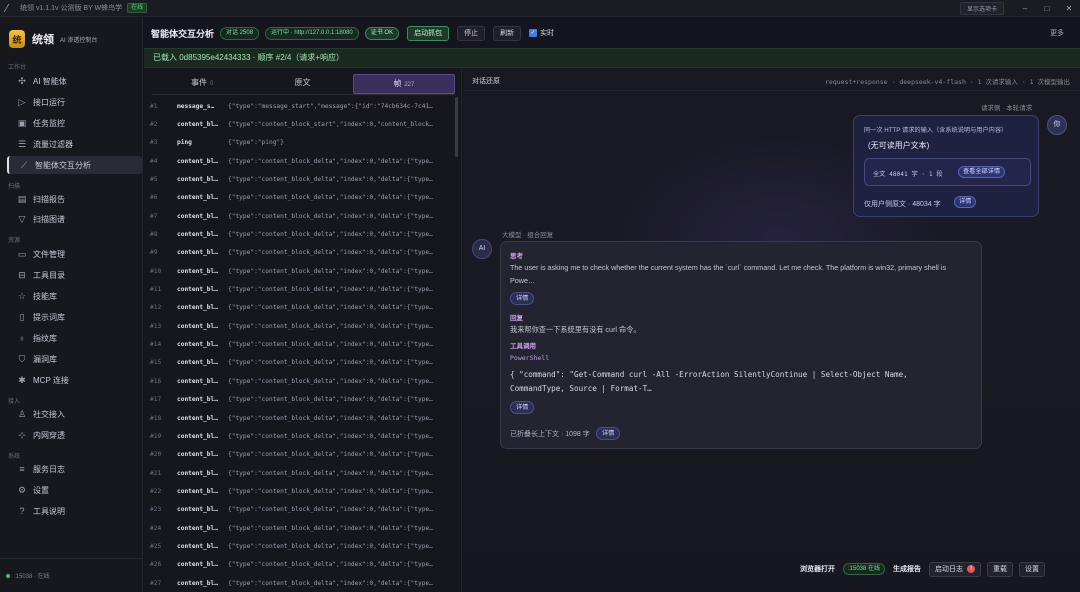  I want to click on tab-raw: 原文, so click(302, 84).